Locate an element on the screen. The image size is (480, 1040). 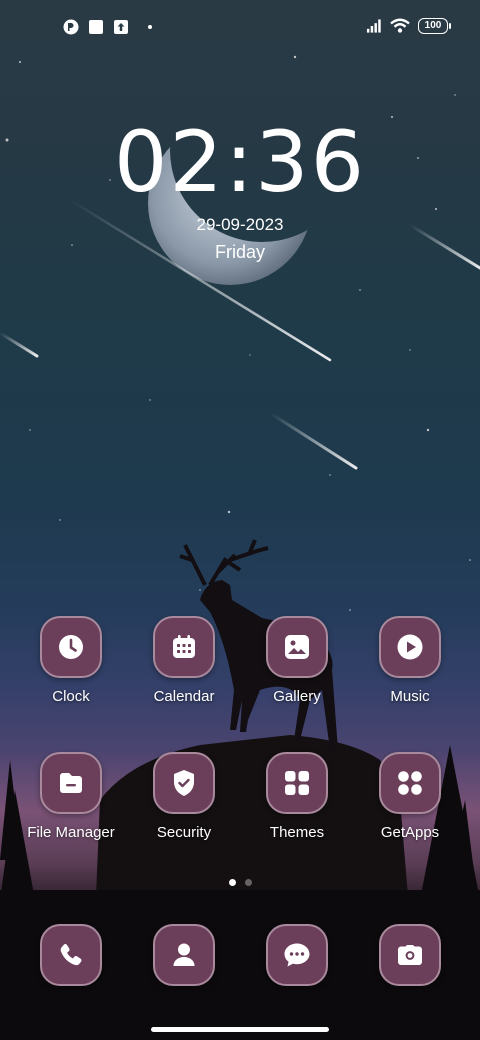
app-row: File Manager Security Themes GetApps is located at coordinates (240, 820).